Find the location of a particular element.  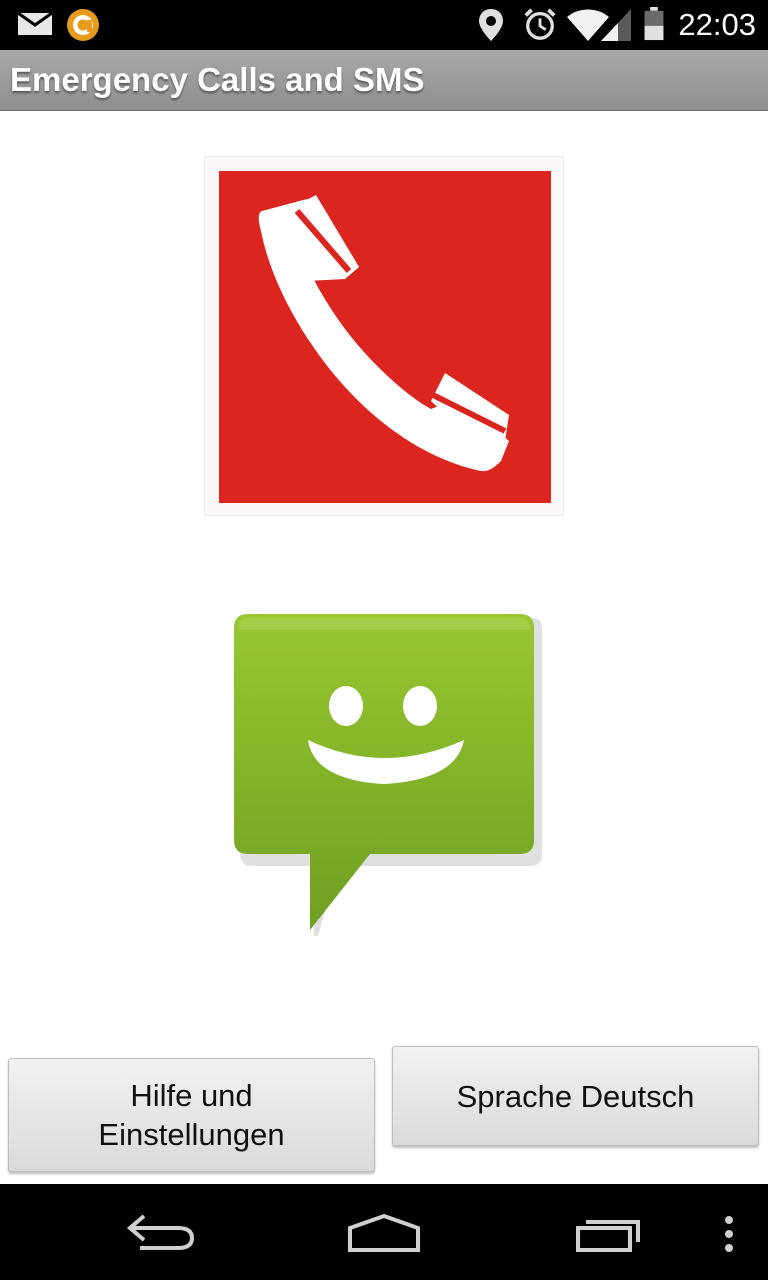

recent-apps-button is located at coordinates (608, 1232).